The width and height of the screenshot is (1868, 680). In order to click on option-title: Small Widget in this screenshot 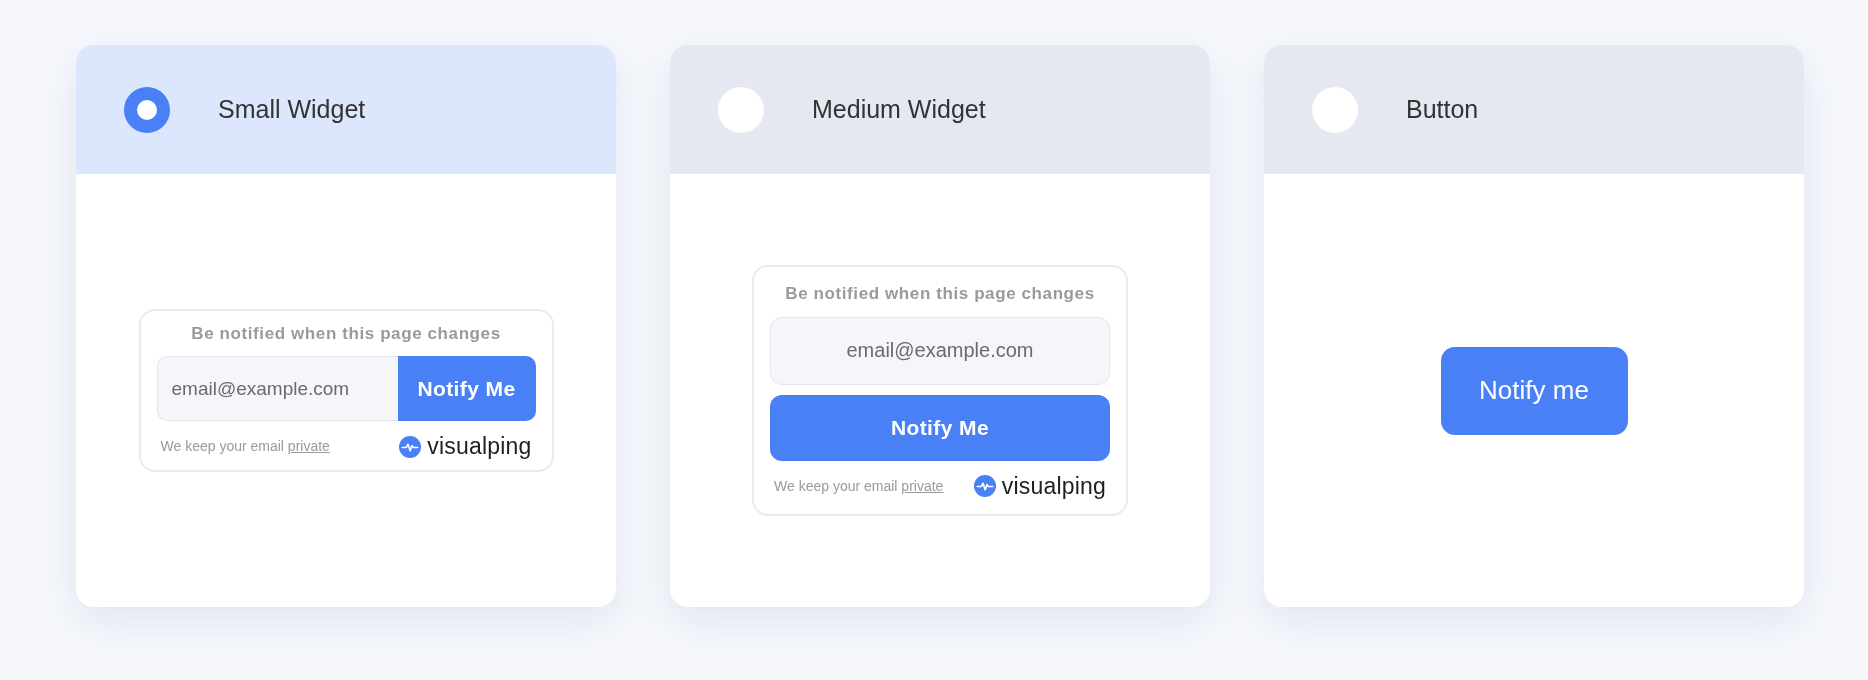, I will do `click(292, 109)`.